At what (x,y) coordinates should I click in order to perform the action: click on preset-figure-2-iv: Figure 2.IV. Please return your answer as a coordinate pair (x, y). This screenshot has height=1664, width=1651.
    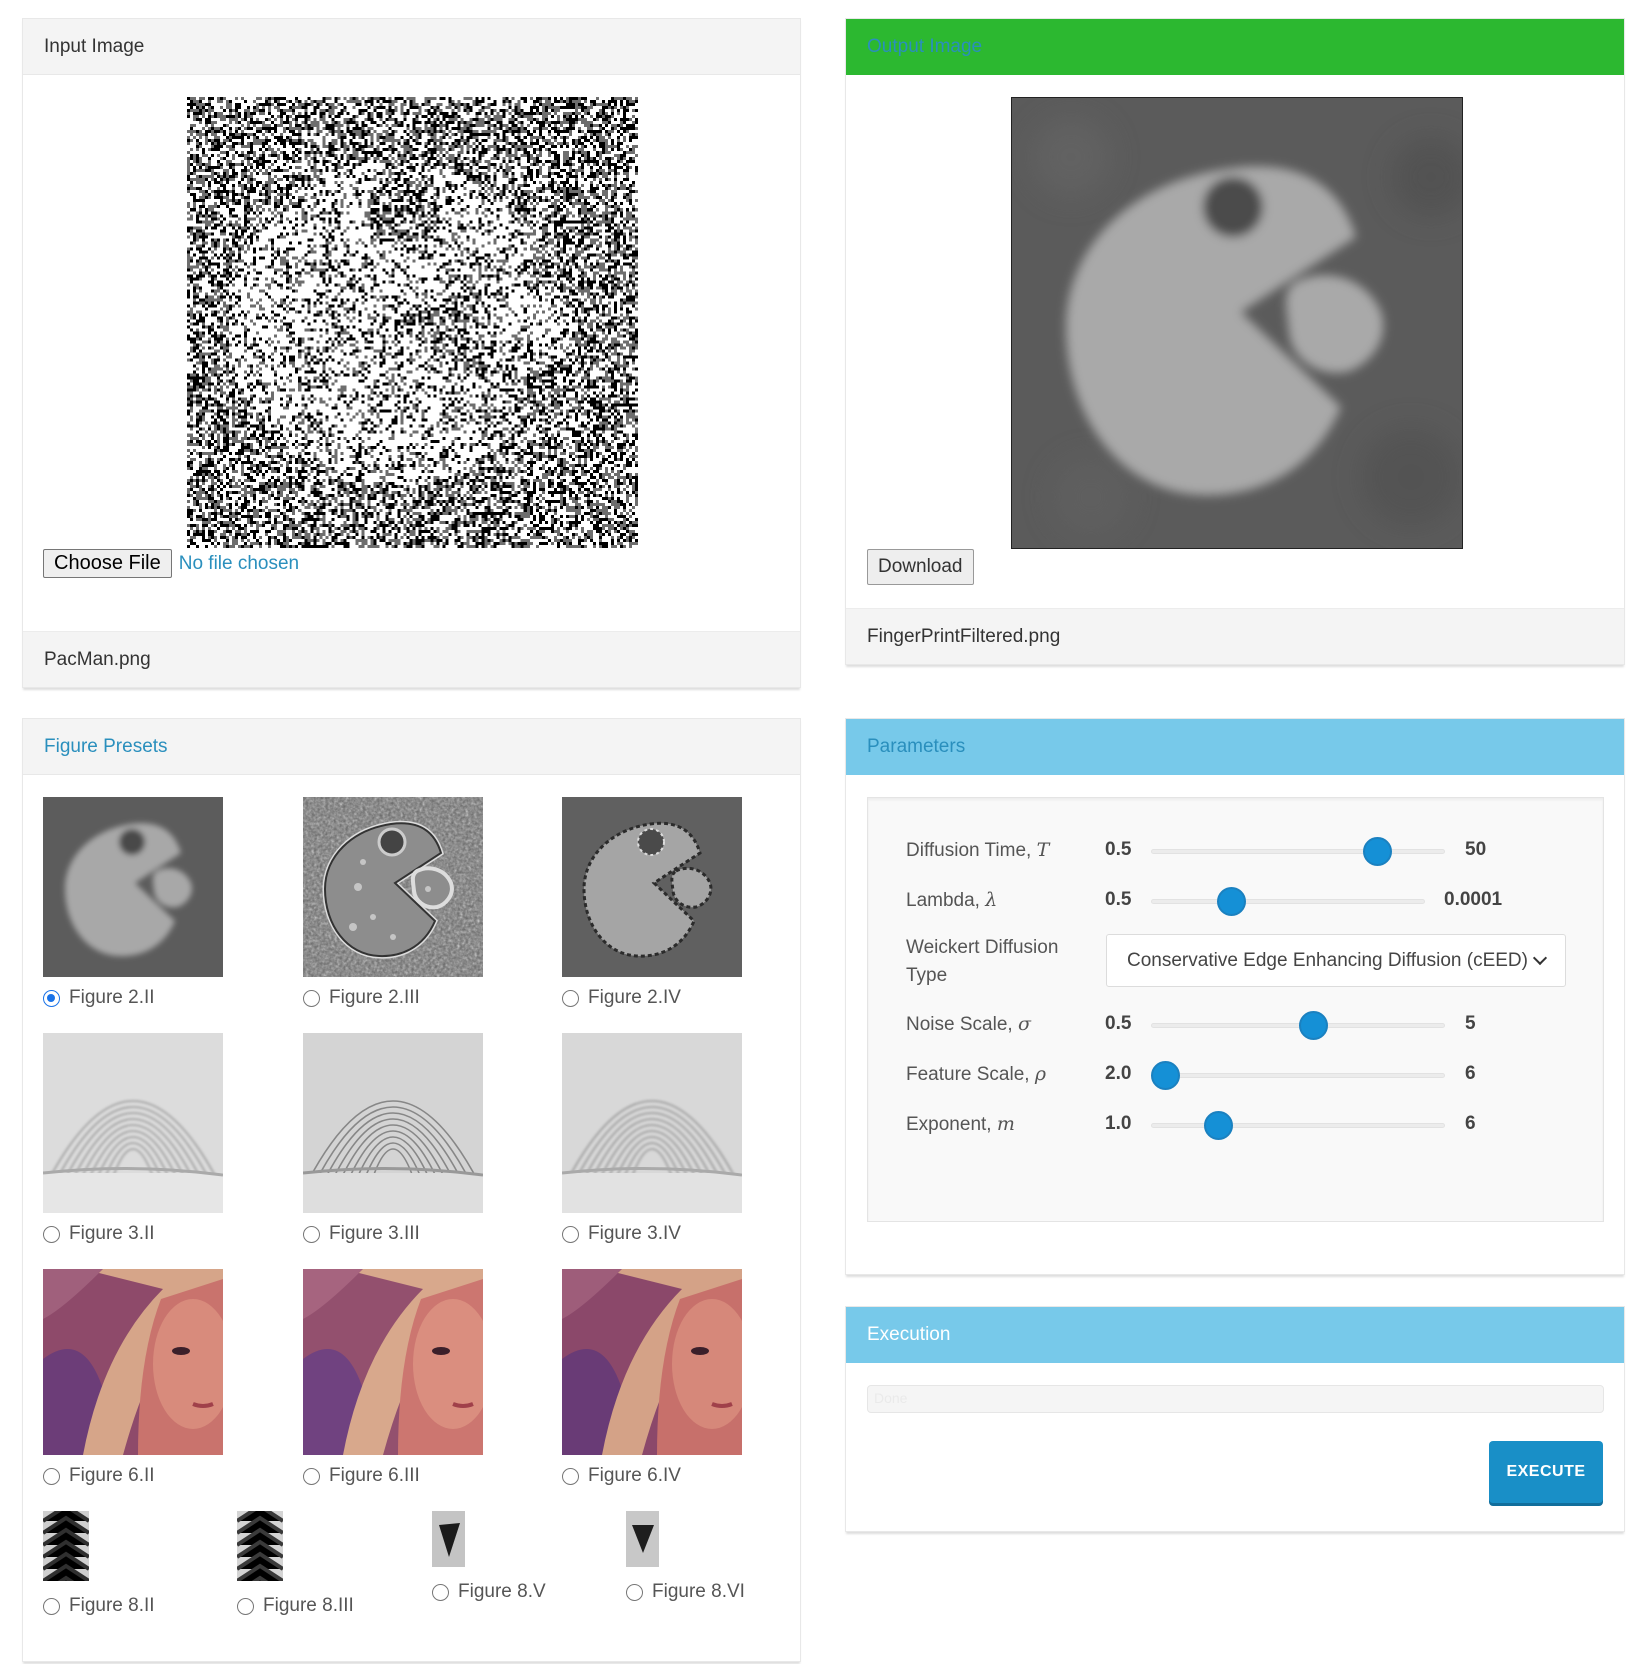
    Looking at the image, I should click on (652, 902).